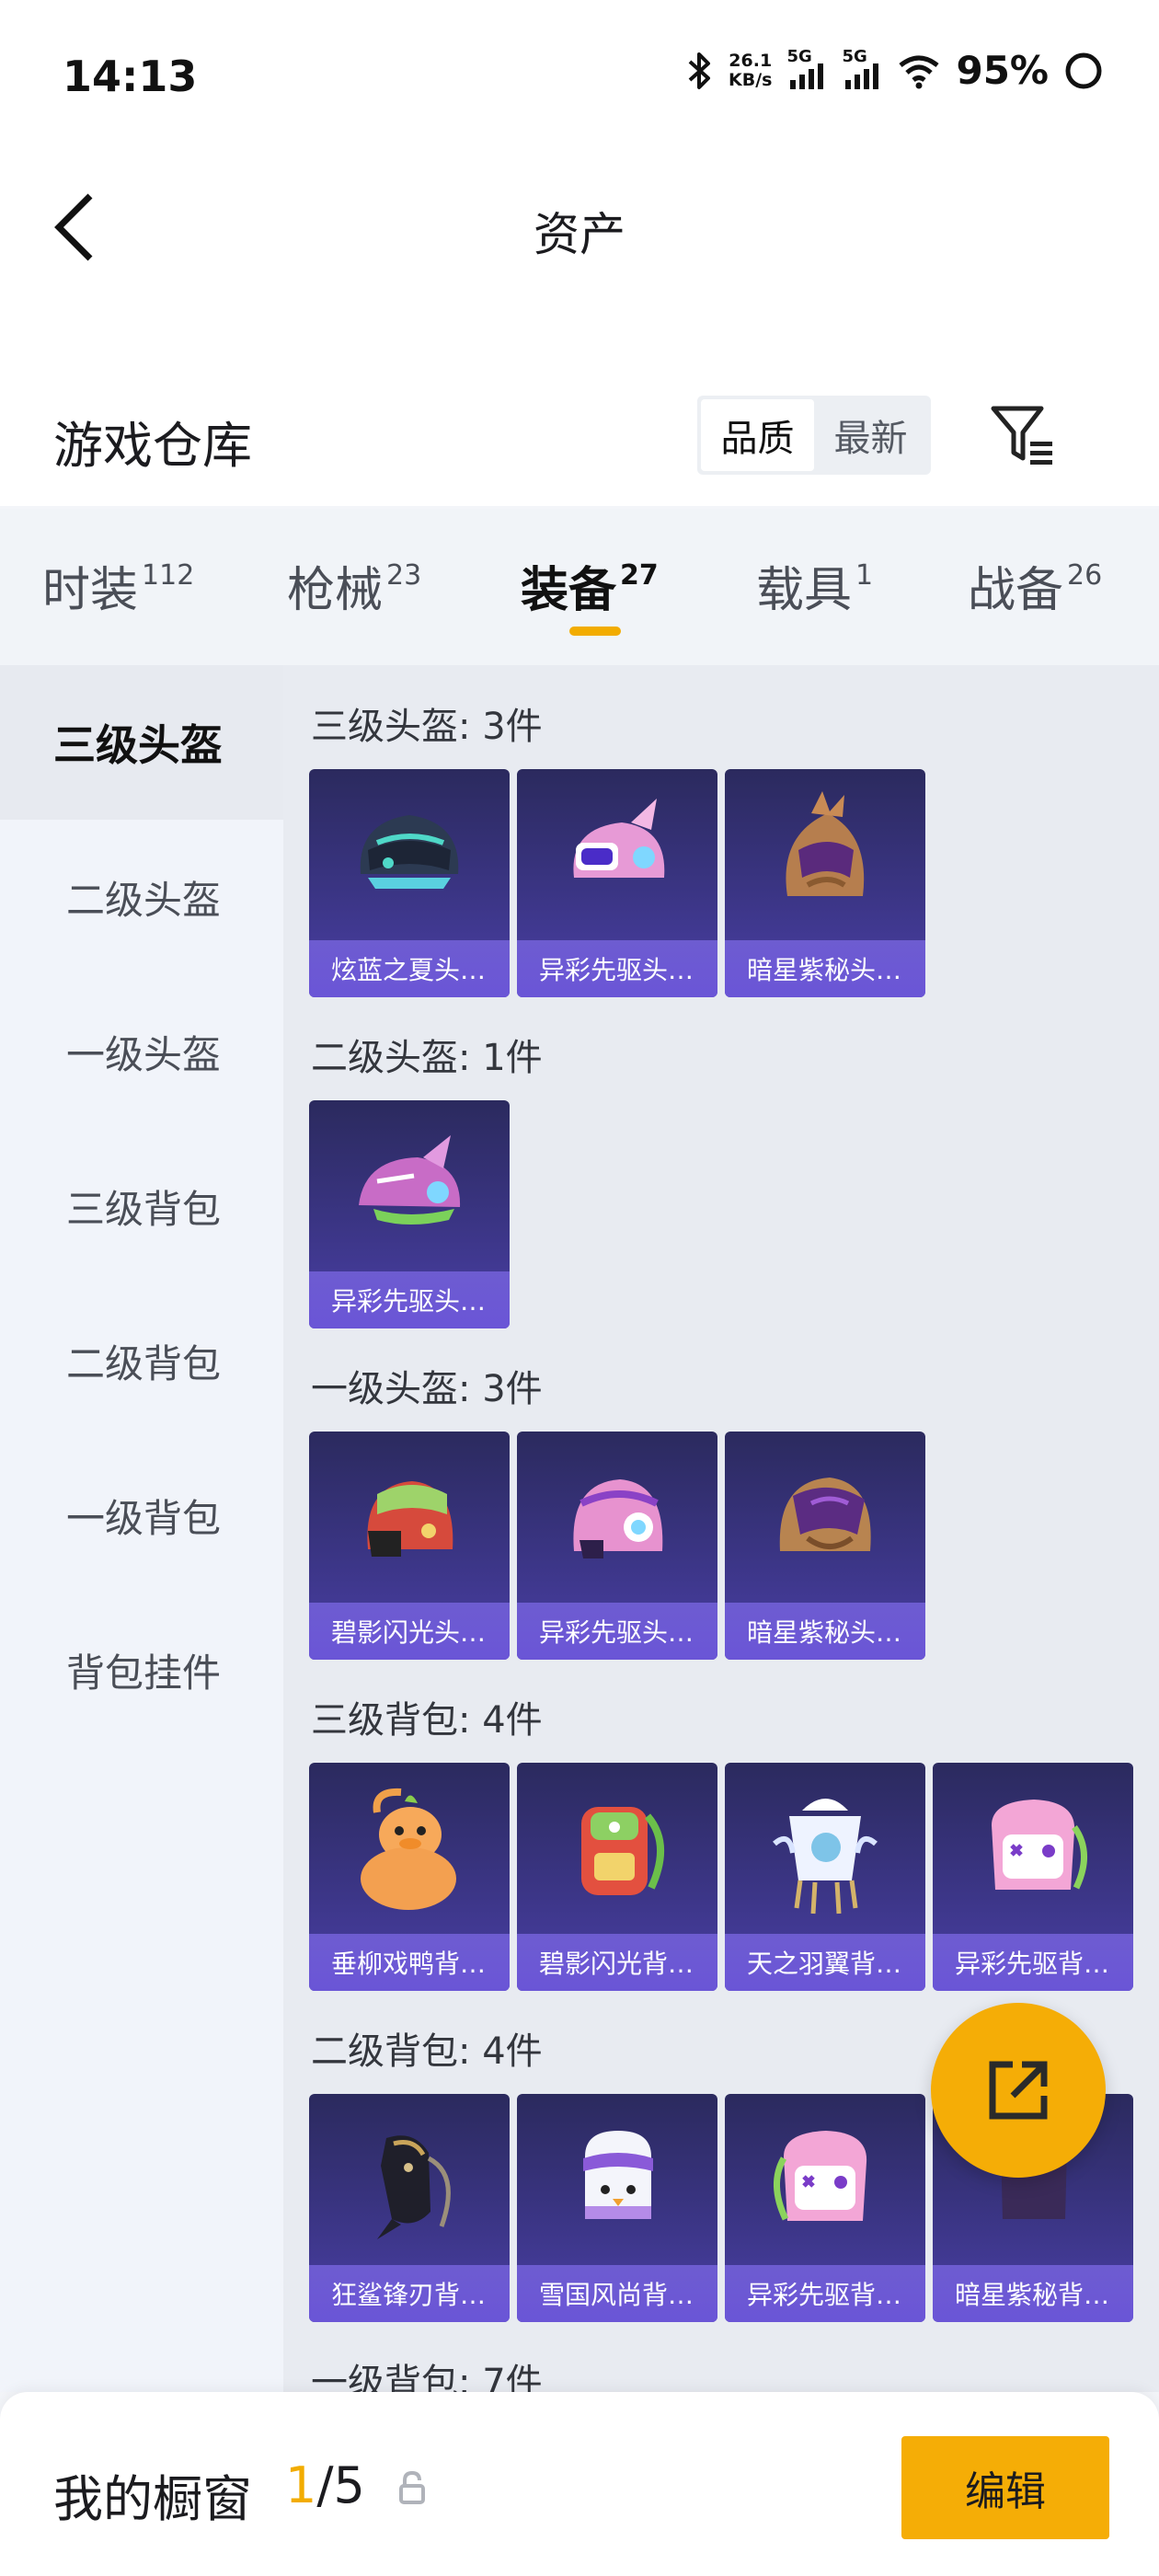 The height and width of the screenshot is (2576, 1159). I want to click on active-tab-indicator, so click(595, 631).